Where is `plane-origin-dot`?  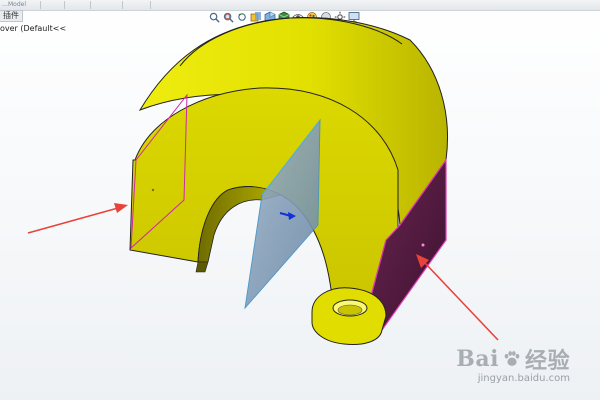 plane-origin-dot is located at coordinates (153, 190).